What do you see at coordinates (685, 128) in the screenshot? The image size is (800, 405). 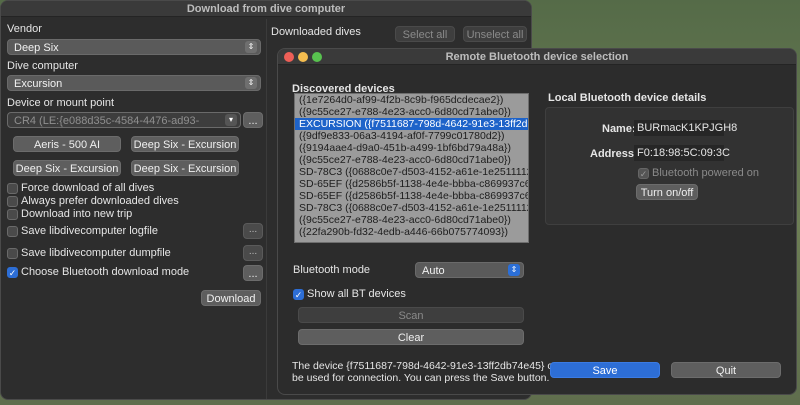 I see `name-field: BURmacK1KPJGH8` at bounding box center [685, 128].